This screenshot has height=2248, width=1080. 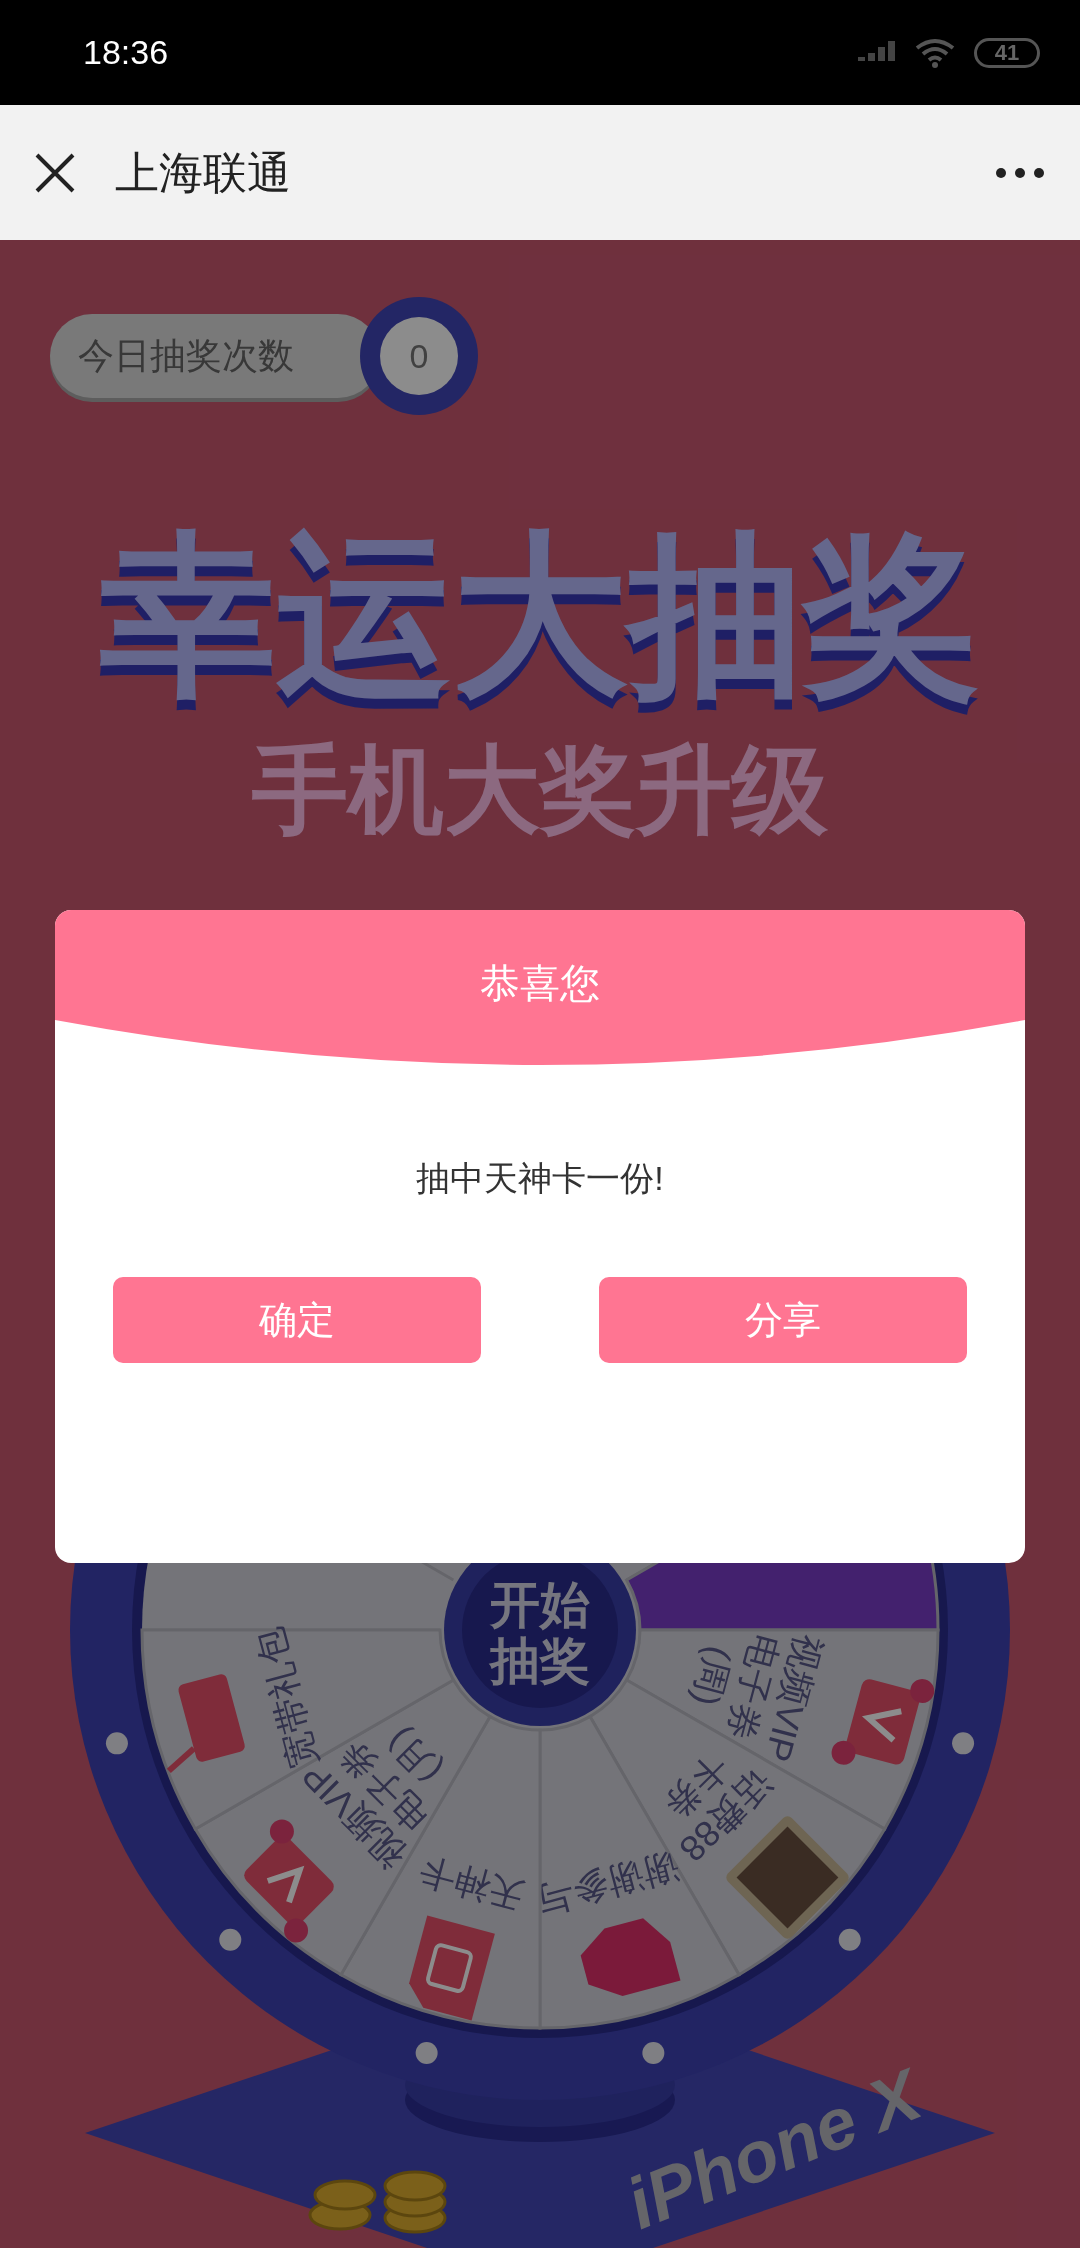 What do you see at coordinates (540, 1178) in the screenshot?
I see `dialog-message: 抽中天神卡一份!` at bounding box center [540, 1178].